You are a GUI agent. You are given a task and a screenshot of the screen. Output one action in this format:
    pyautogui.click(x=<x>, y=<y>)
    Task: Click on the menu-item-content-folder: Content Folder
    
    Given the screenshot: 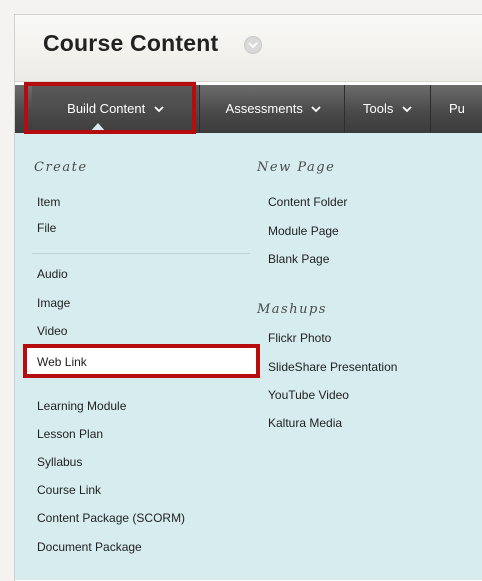 What is the action you would take?
    pyautogui.click(x=307, y=202)
    